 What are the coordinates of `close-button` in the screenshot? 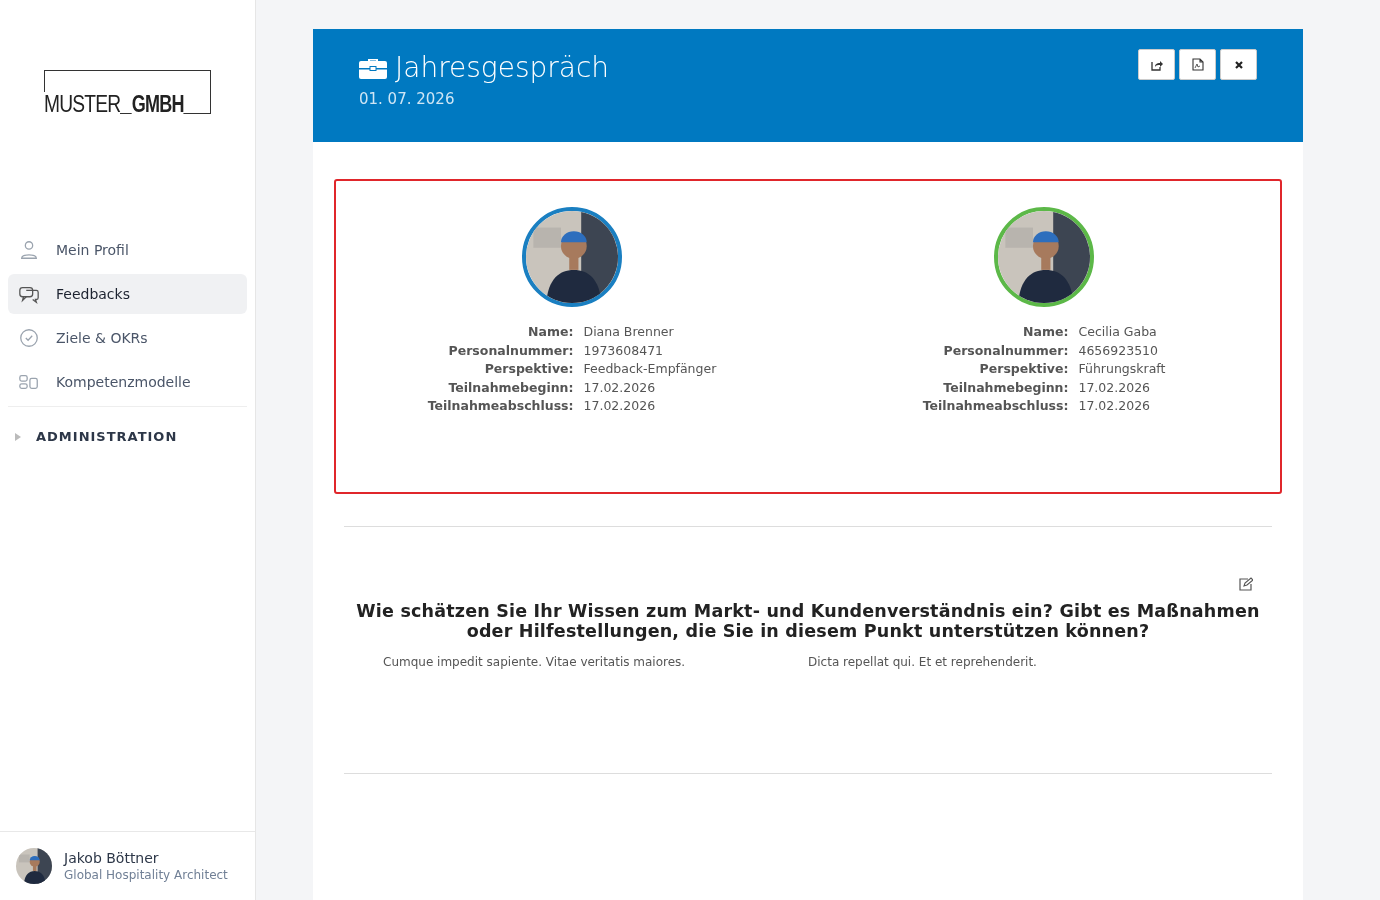 It's located at (1238, 64).